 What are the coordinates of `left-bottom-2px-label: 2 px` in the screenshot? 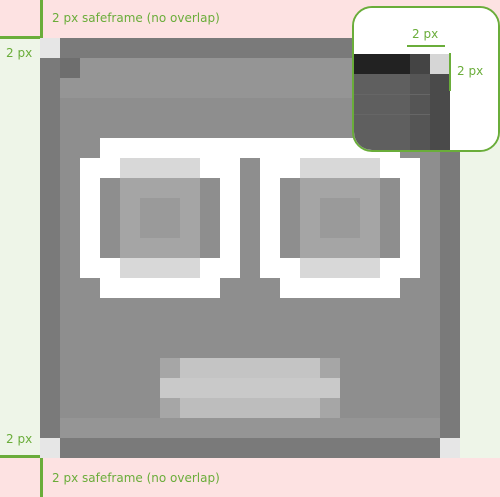 It's located at (19, 439).